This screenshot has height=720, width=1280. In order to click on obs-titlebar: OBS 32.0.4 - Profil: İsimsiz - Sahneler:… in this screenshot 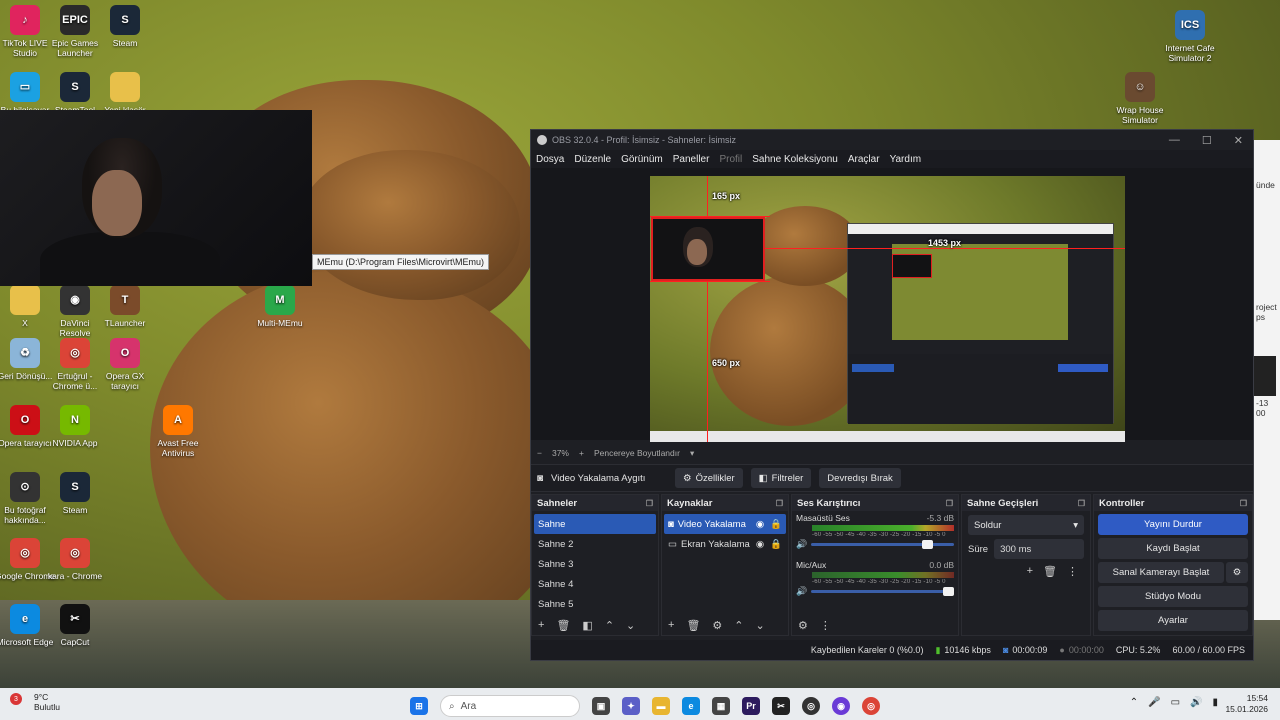, I will do `click(892, 140)`.